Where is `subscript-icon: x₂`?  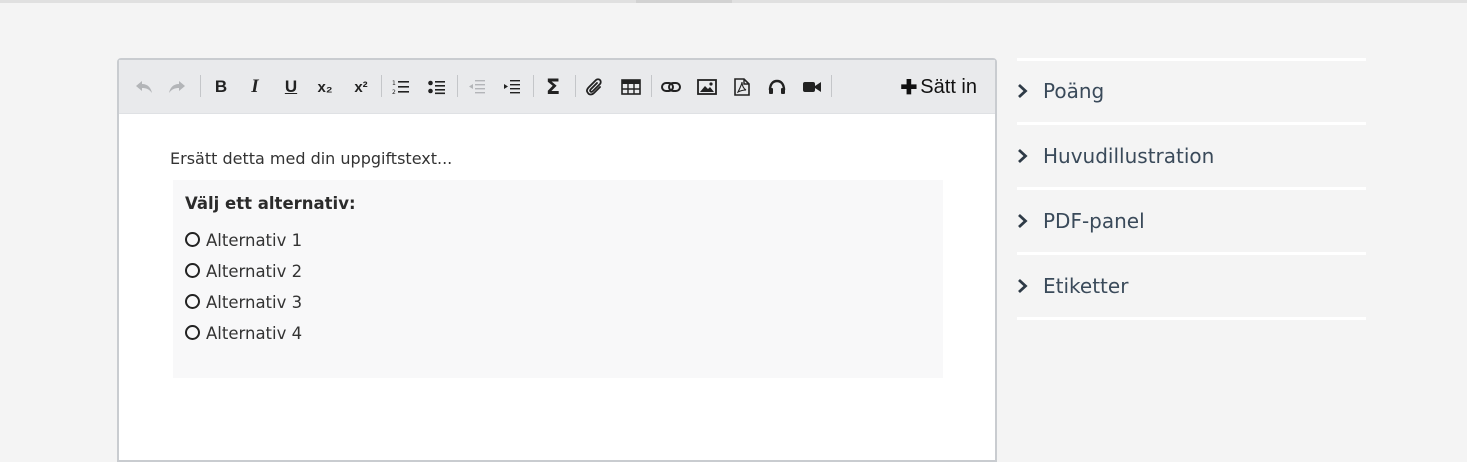 subscript-icon: x₂ is located at coordinates (325, 87).